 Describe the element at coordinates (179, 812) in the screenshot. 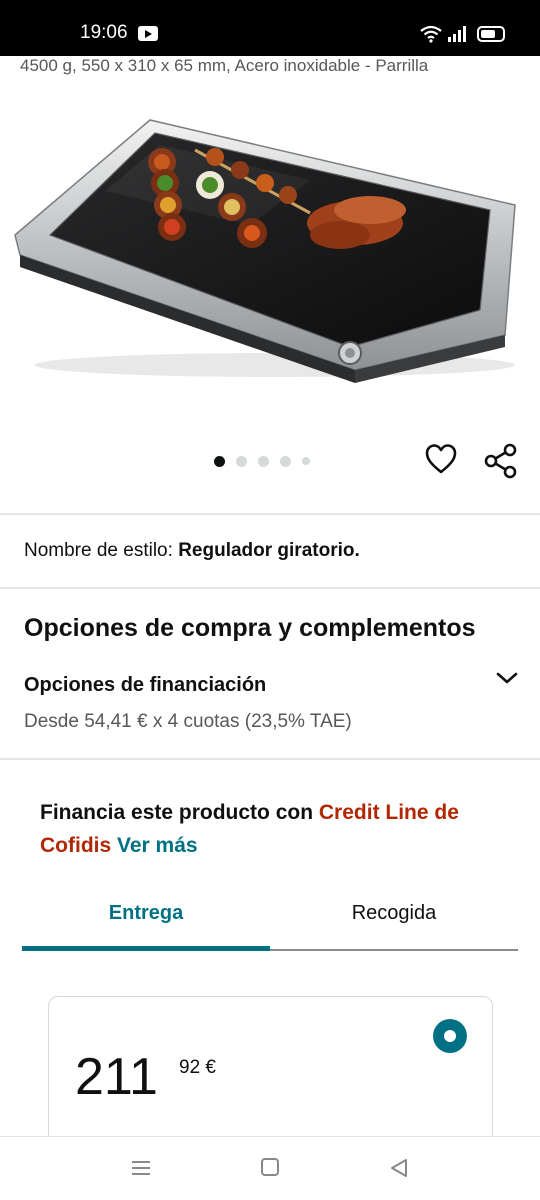

I see `financing-promo-text: Financia este producto con` at that location.